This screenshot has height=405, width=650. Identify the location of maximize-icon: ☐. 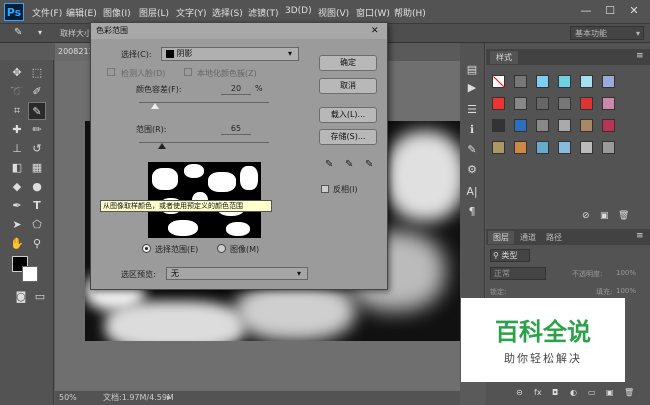
(610, 11).